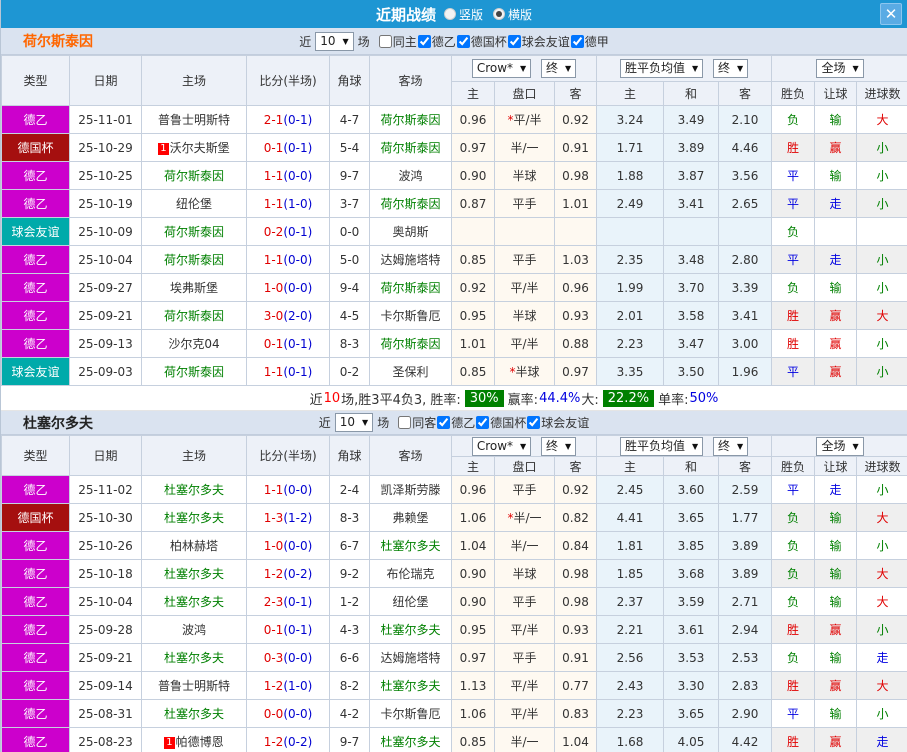 The height and width of the screenshot is (752, 907). What do you see at coordinates (194, 629) in the screenshot?
I see `home-team: 波鸿` at bounding box center [194, 629].